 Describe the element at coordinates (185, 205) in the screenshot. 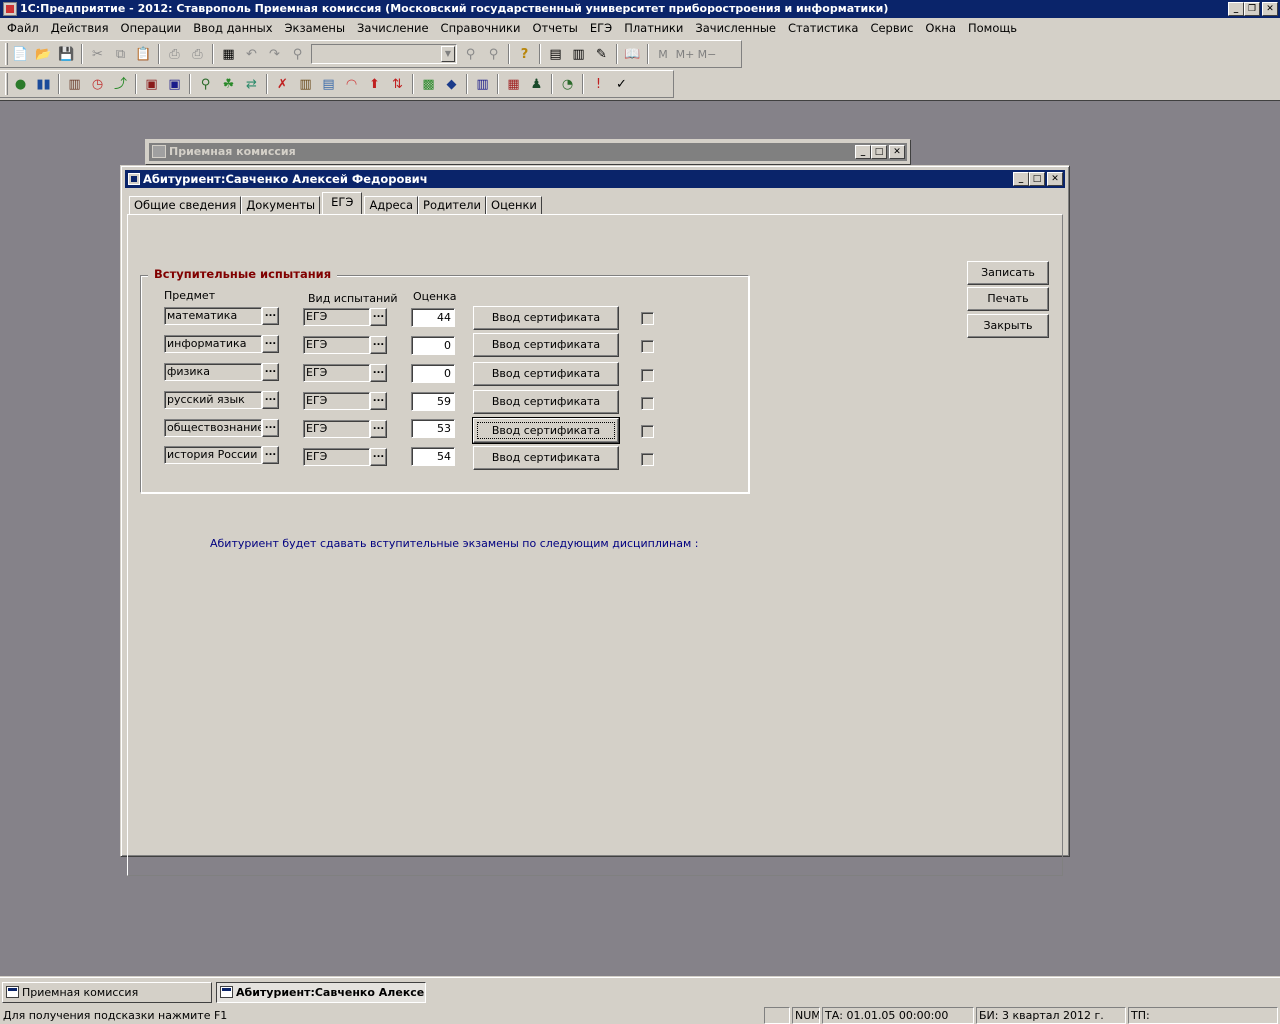

I see `tab-general: Общие сведения` at that location.